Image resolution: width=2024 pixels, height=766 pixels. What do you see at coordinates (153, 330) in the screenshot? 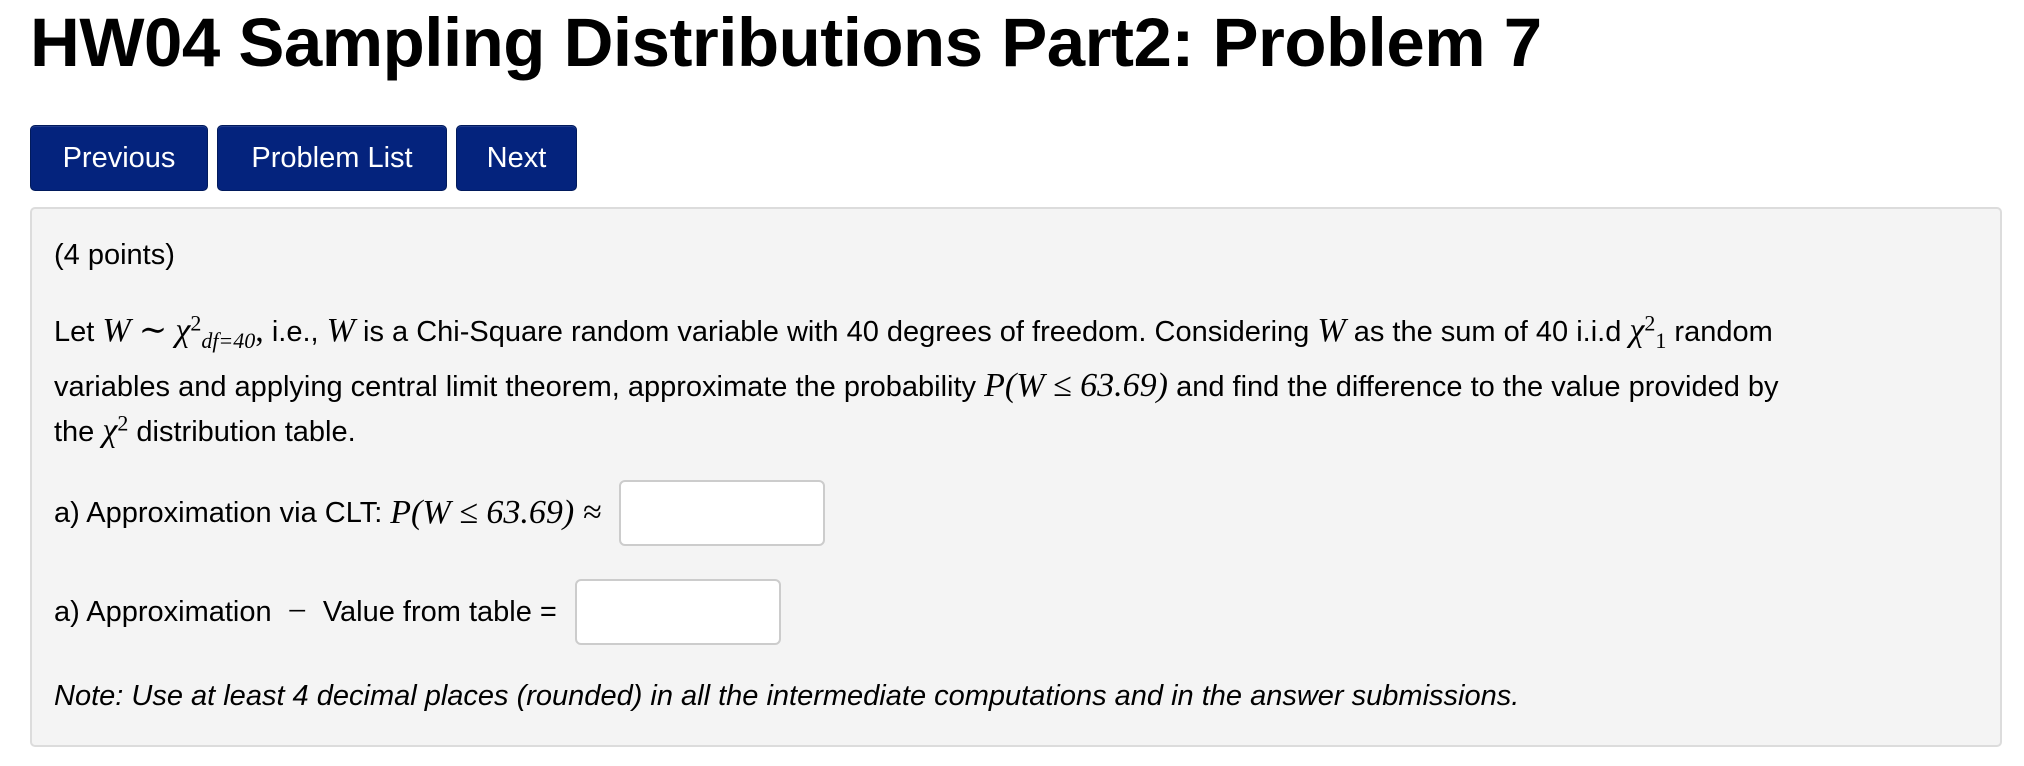
I see `math-tilde: ∼` at bounding box center [153, 330].